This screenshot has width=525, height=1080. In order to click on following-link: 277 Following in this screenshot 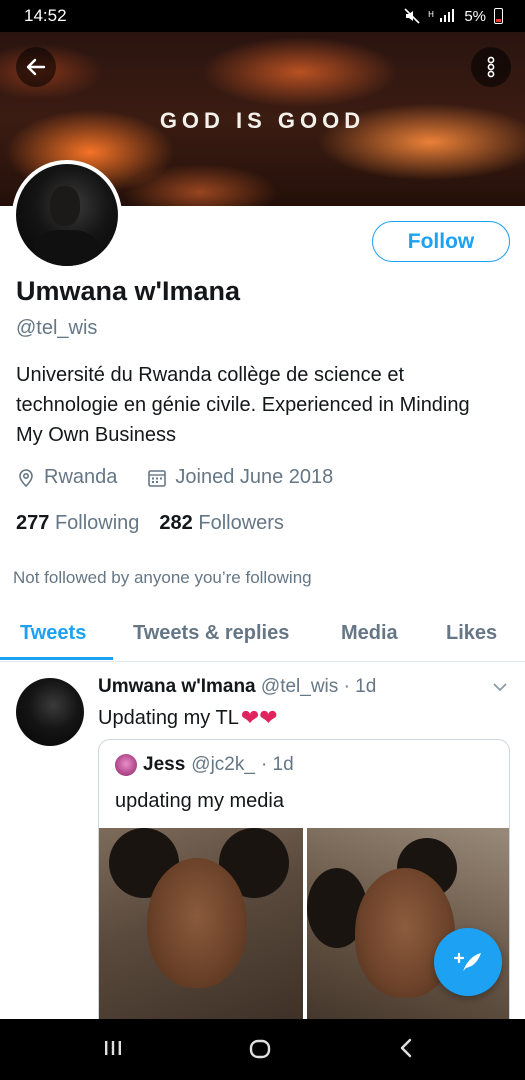, I will do `click(77, 523)`.